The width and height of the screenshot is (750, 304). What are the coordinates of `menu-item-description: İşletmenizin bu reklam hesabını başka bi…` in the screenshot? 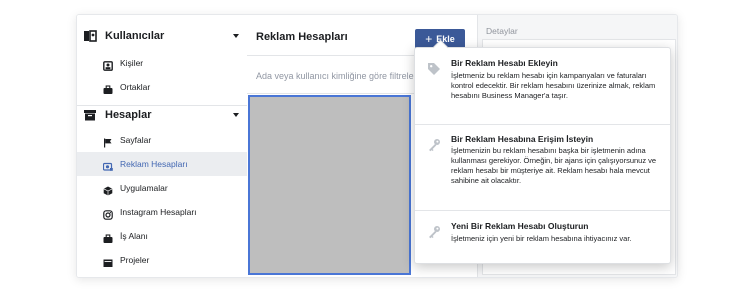 It's located at (554, 165).